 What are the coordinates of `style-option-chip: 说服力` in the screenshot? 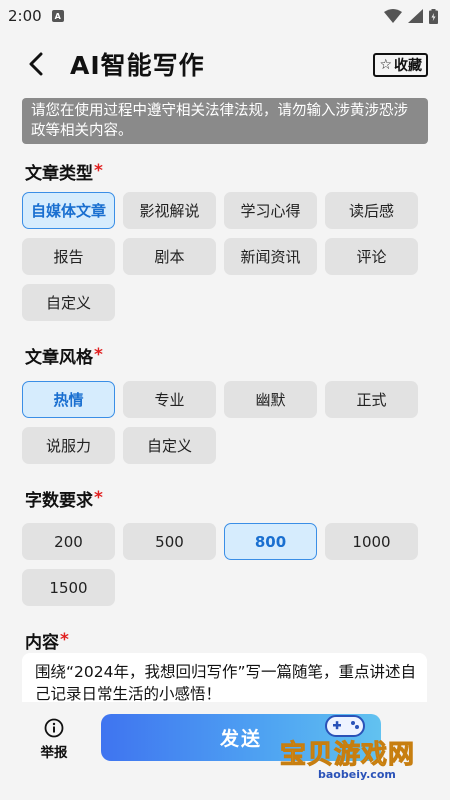 It's located at (68, 445).